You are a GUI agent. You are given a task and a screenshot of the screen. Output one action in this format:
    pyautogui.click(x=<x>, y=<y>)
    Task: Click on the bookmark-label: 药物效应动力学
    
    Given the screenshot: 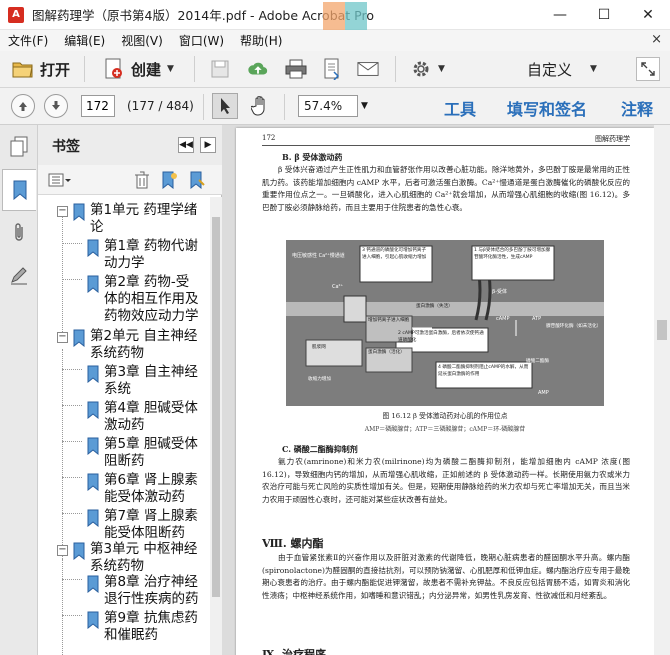 What is the action you would take?
    pyautogui.click(x=151, y=316)
    